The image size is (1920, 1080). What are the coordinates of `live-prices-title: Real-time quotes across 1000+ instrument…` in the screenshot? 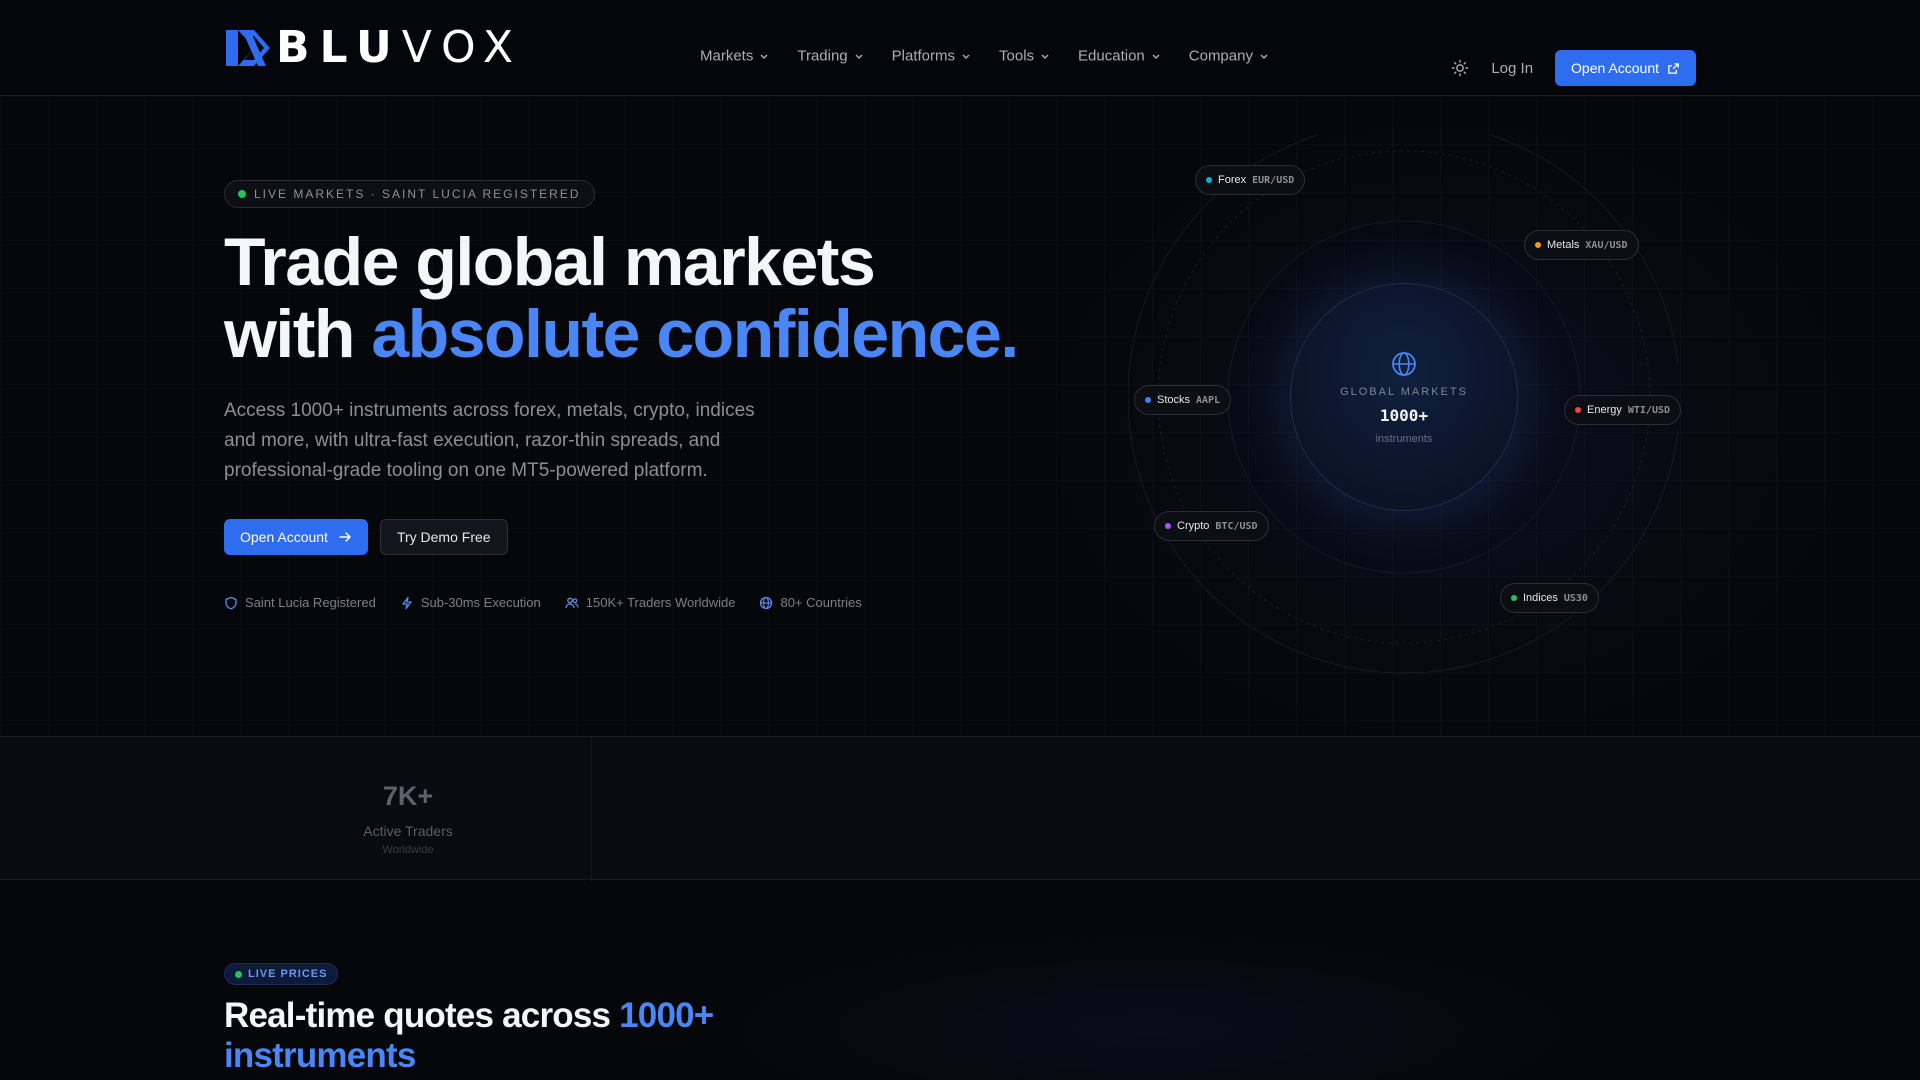 It's located at (524, 1036).